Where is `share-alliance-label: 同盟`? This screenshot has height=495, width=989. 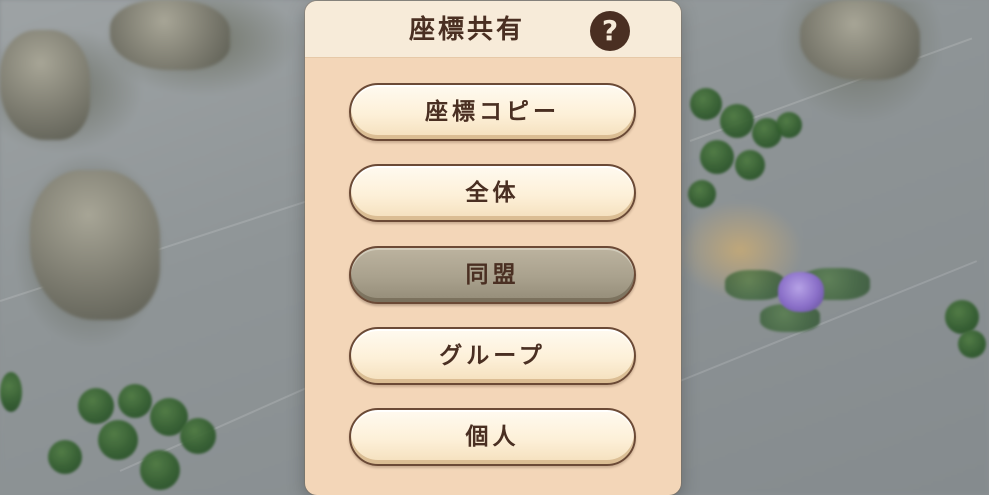 share-alliance-label: 同盟 is located at coordinates (492, 275).